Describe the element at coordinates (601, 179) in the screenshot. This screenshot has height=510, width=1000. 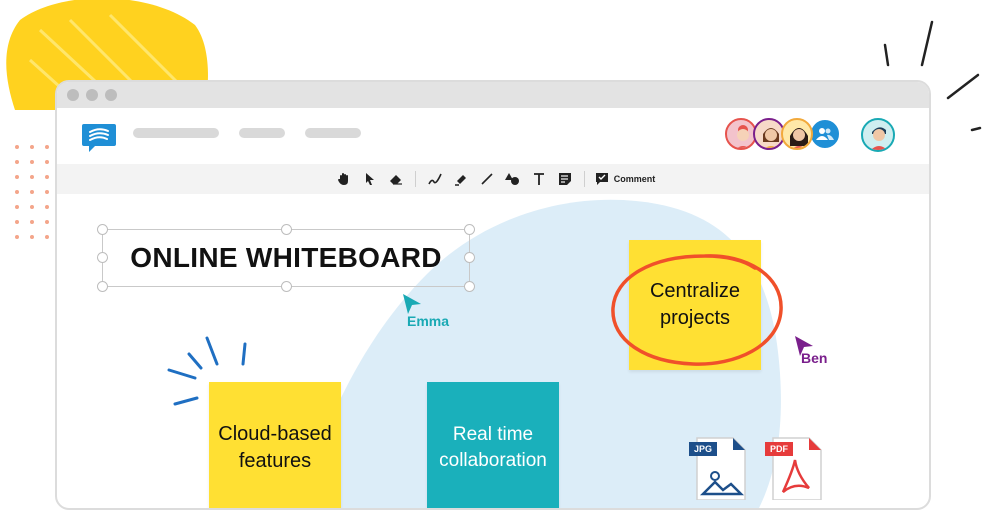
I see `comment-icon` at that location.